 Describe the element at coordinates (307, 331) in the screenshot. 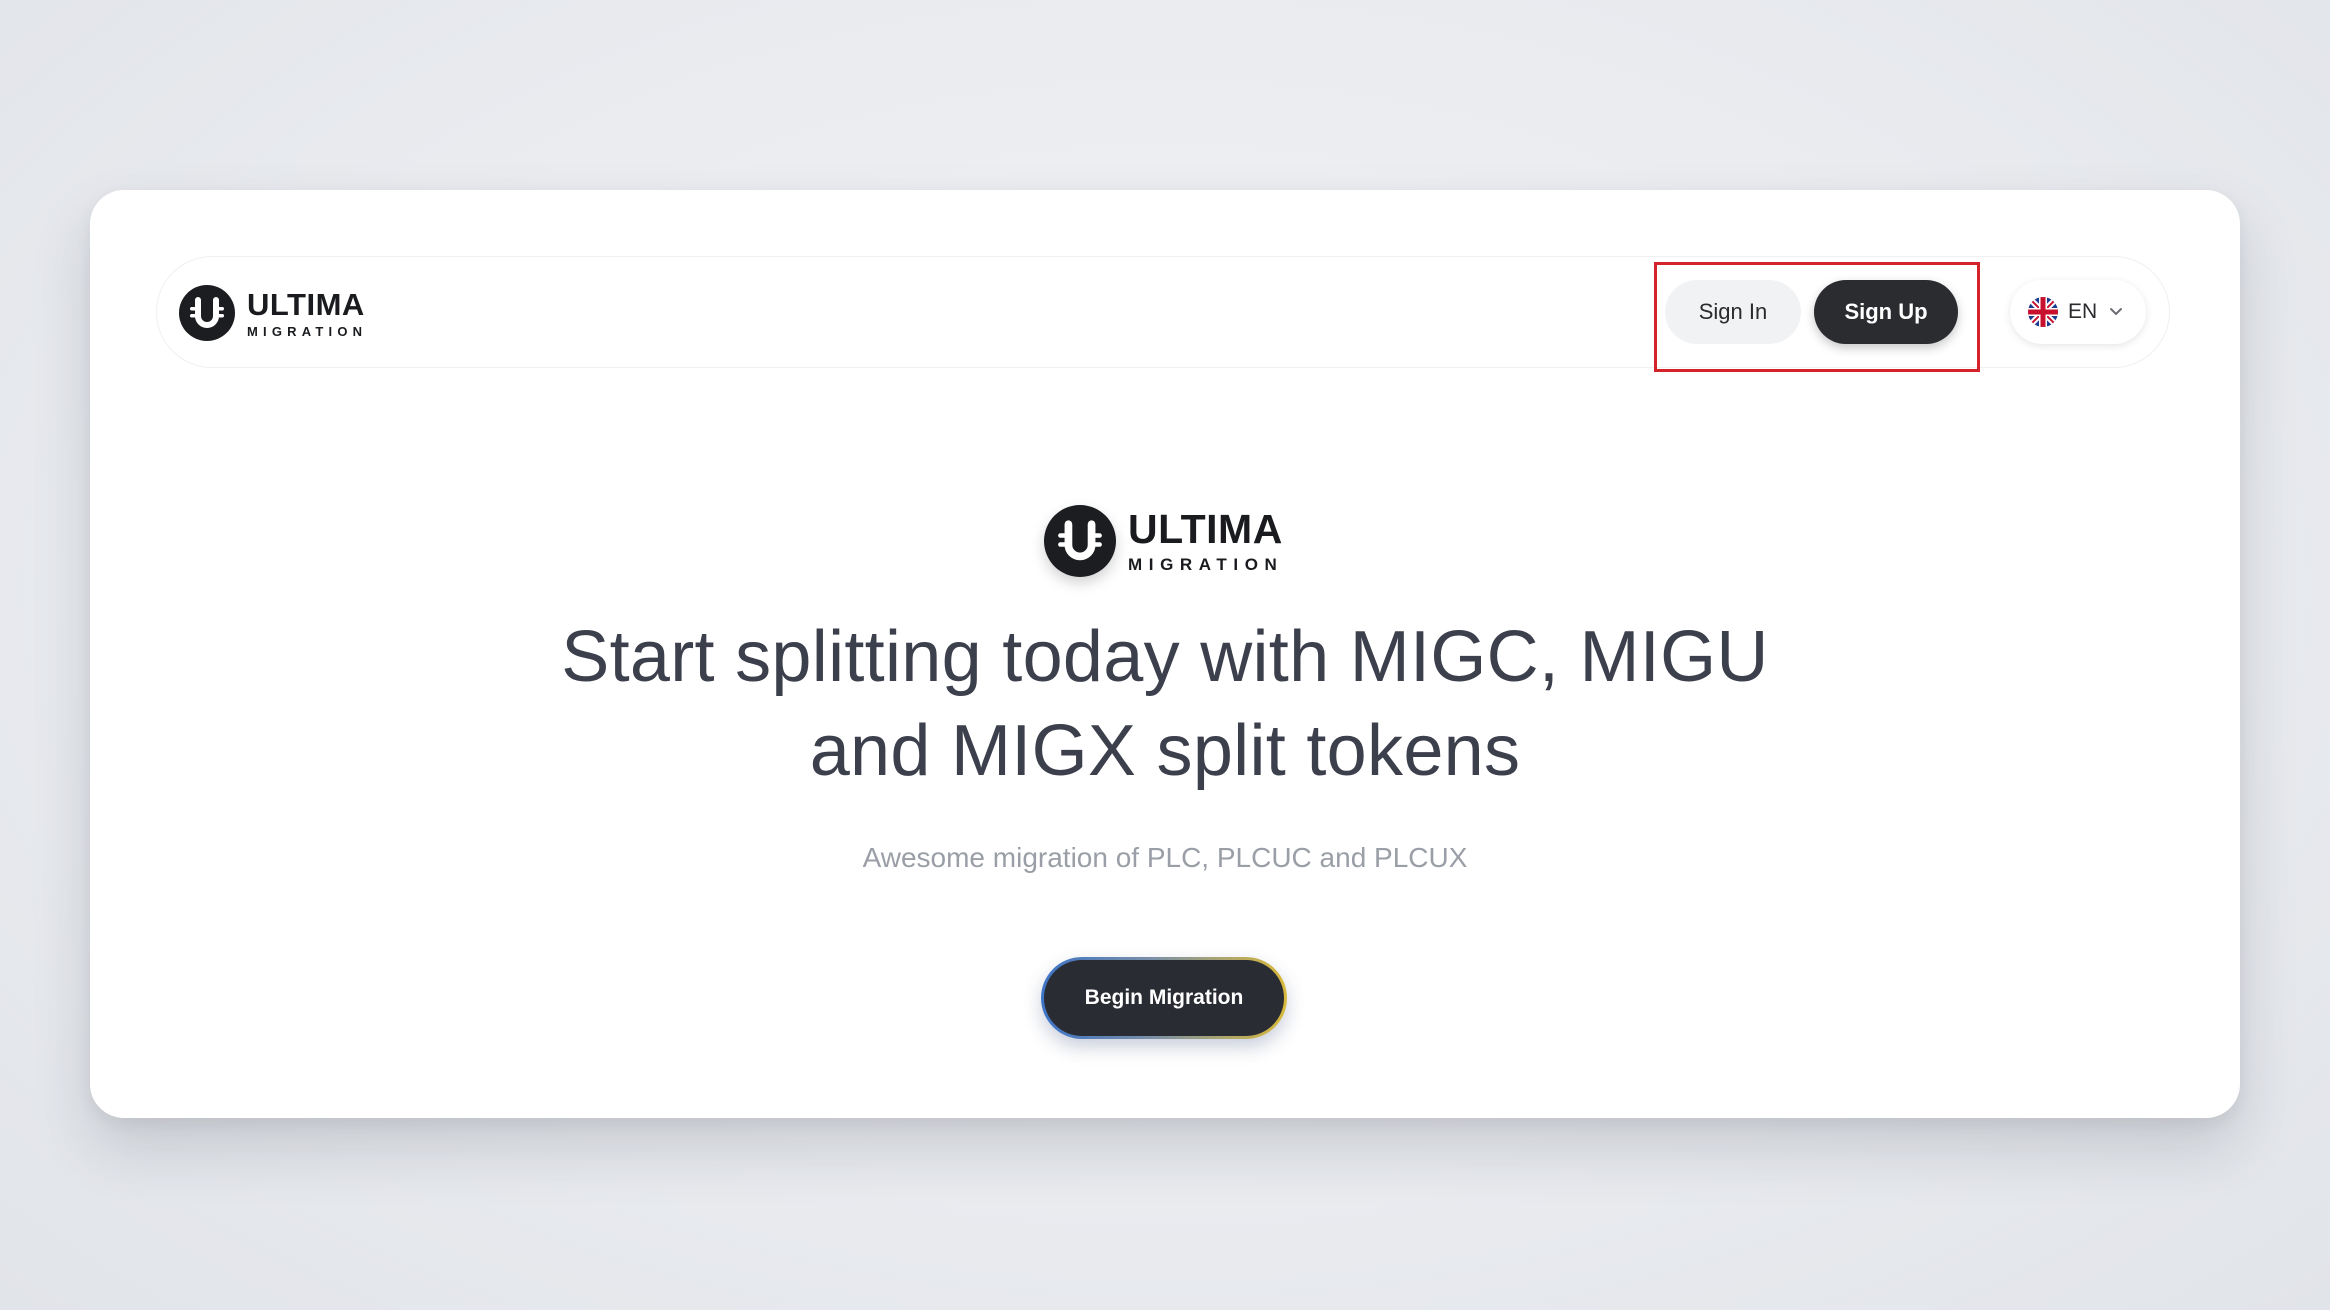

I see `logo-subtitle: MIGRATION` at that location.